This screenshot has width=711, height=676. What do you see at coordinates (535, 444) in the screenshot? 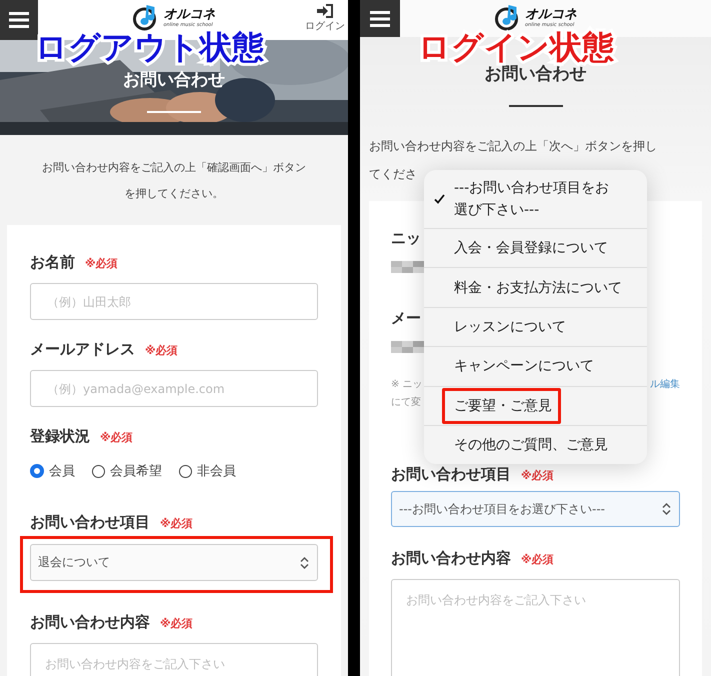
I see `dropdown-option: その他のご質問、ご意見` at bounding box center [535, 444].